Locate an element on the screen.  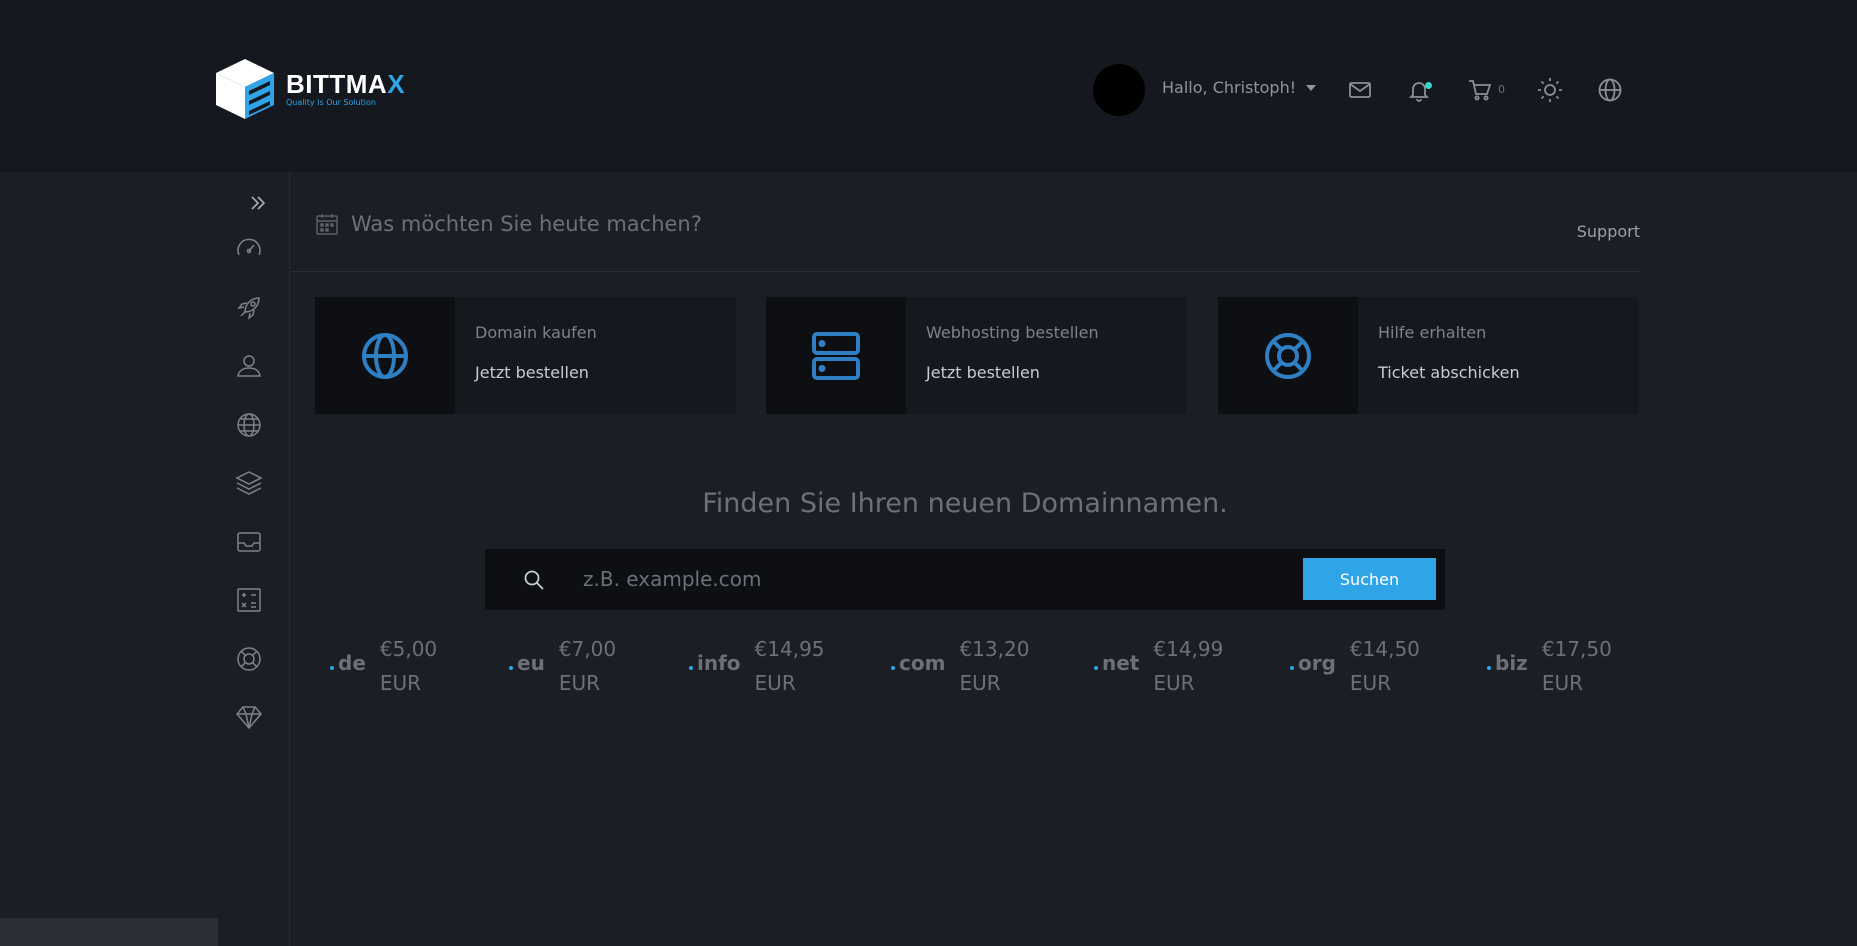
domain-card: Domain kaufen Jetzt bestellen is located at coordinates (525, 355).